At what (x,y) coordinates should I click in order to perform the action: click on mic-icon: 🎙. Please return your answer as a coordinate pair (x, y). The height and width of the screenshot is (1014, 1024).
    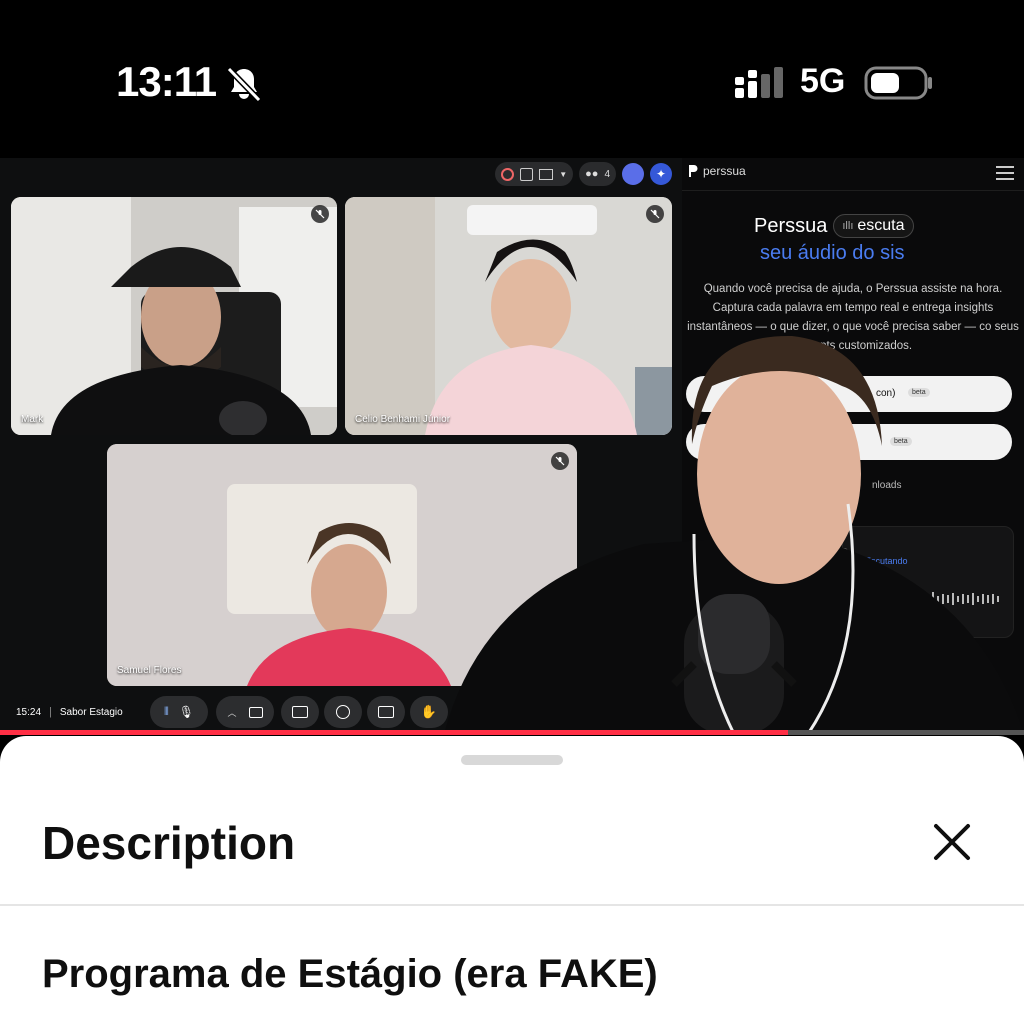
    Looking at the image, I should click on (186, 712).